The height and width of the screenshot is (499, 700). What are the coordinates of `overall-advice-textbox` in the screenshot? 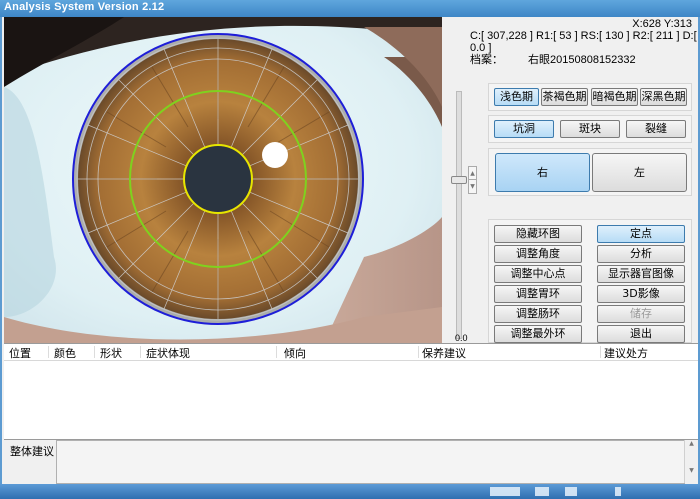 It's located at (370, 462).